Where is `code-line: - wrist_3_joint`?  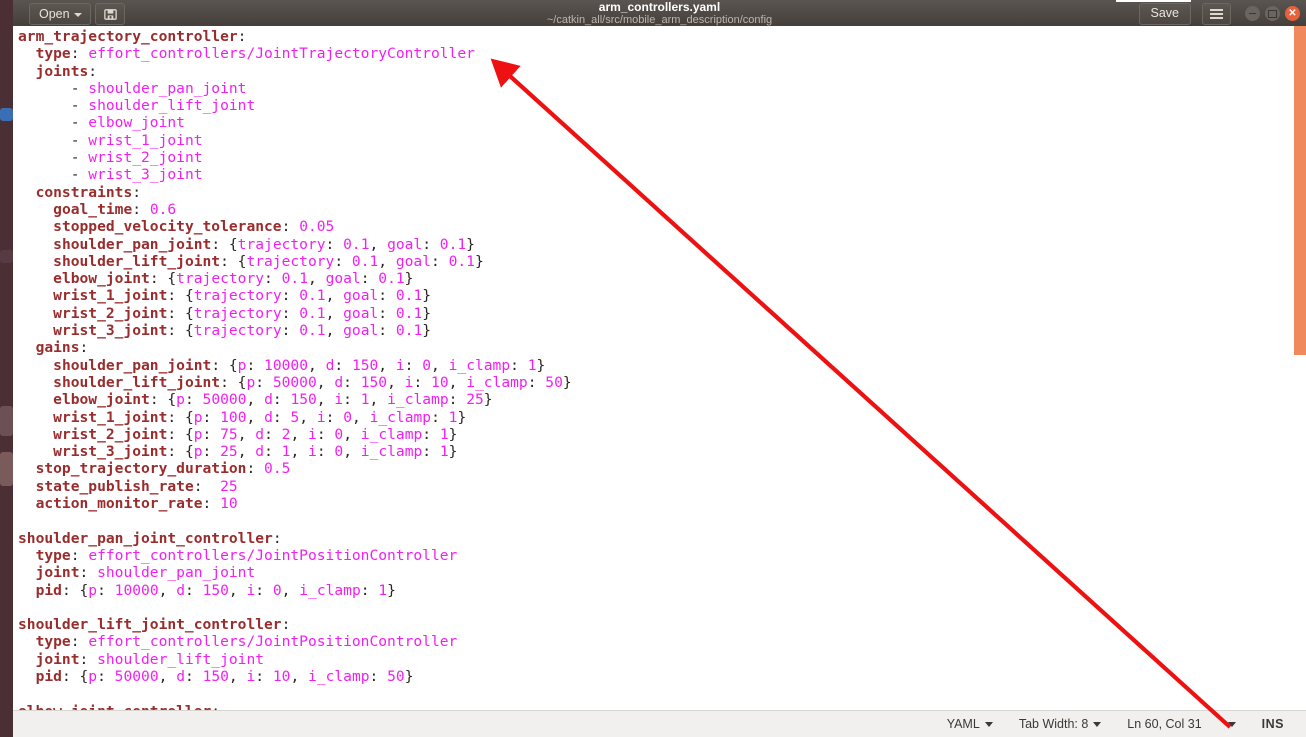 code-line: - wrist_3_joint is located at coordinates (295, 174).